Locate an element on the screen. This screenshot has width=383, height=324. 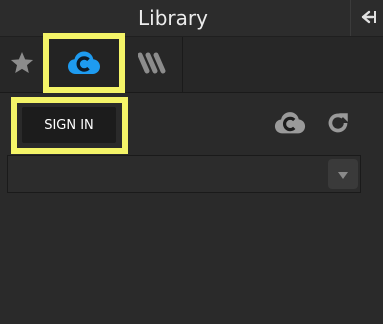
dropdown-arrow-icon is located at coordinates (343, 174).